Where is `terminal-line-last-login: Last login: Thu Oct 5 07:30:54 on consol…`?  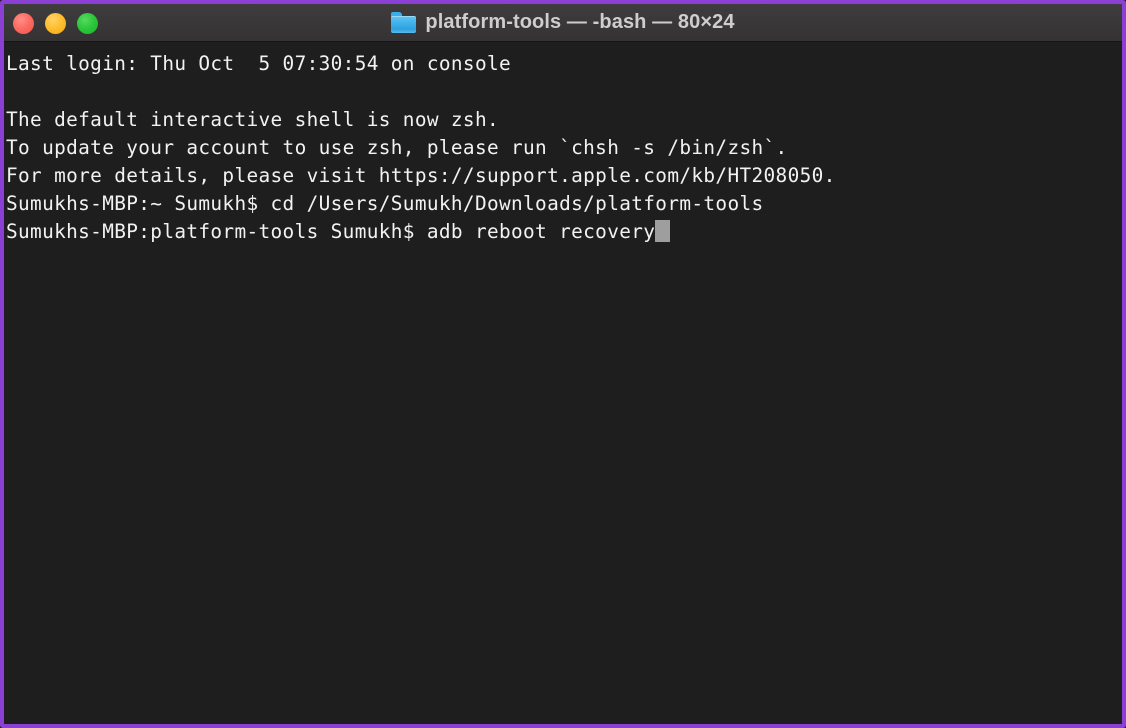 terminal-line-last-login: Last login: Thu Oct 5 07:30:54 on consol… is located at coordinates (259, 63).